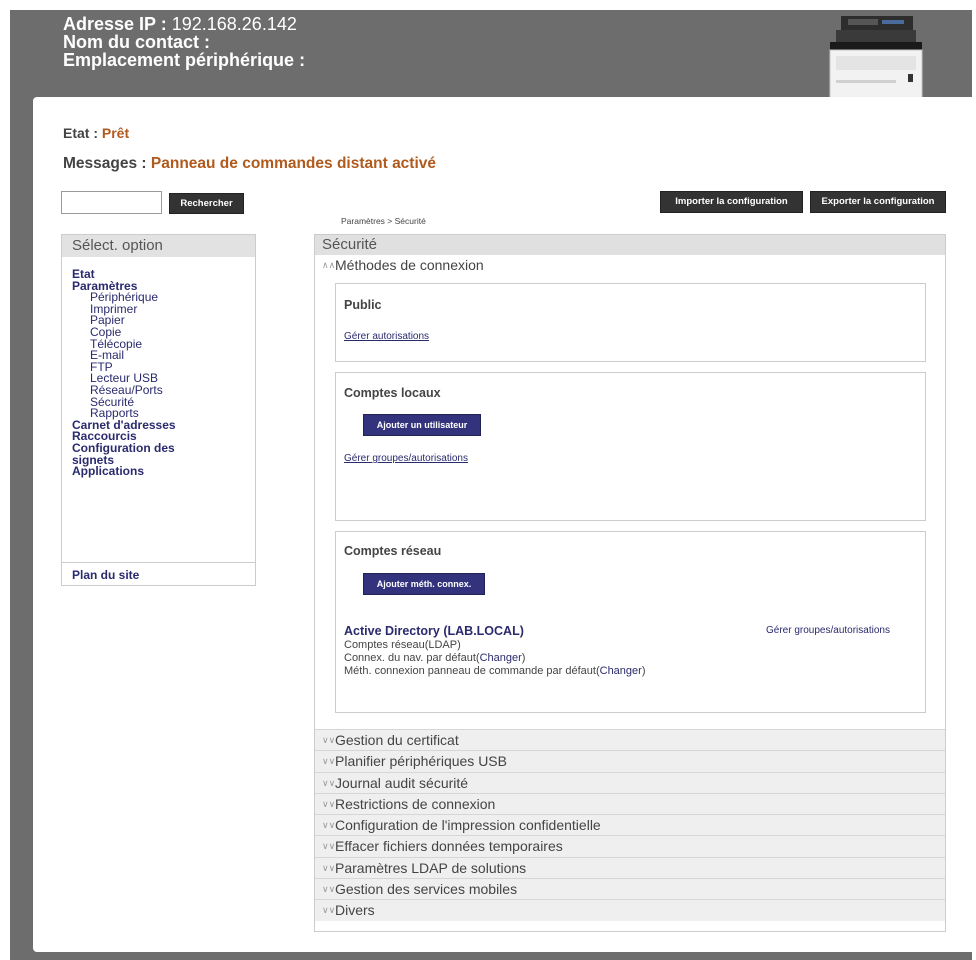 This screenshot has height=960, width=976. Describe the element at coordinates (426, 889) in the screenshot. I see `section-label: Gestion des services mobiles` at that location.